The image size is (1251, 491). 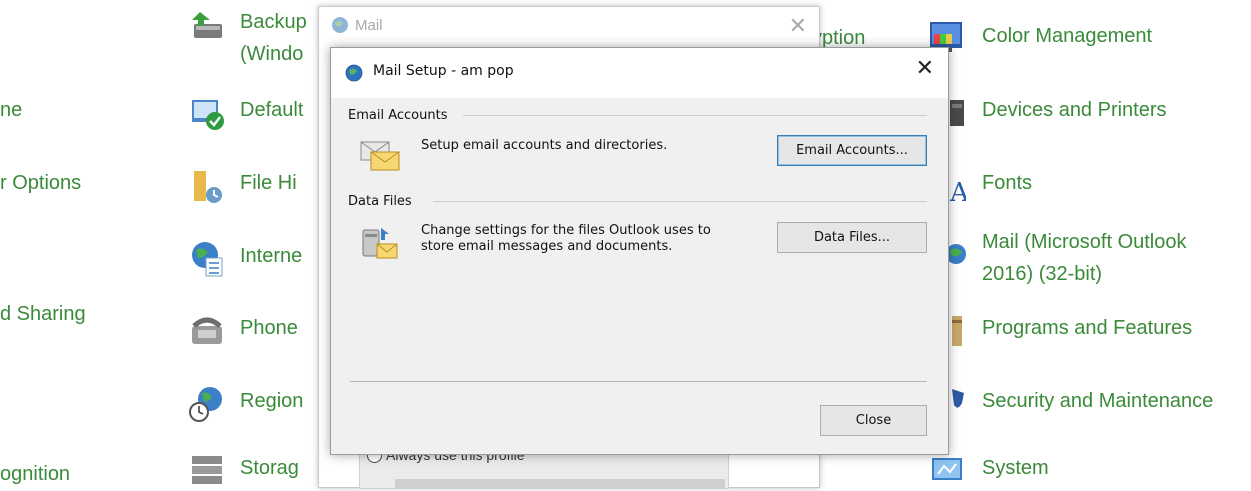 What do you see at coordinates (680, 201) in the screenshot?
I see `data-files-group-divider` at bounding box center [680, 201].